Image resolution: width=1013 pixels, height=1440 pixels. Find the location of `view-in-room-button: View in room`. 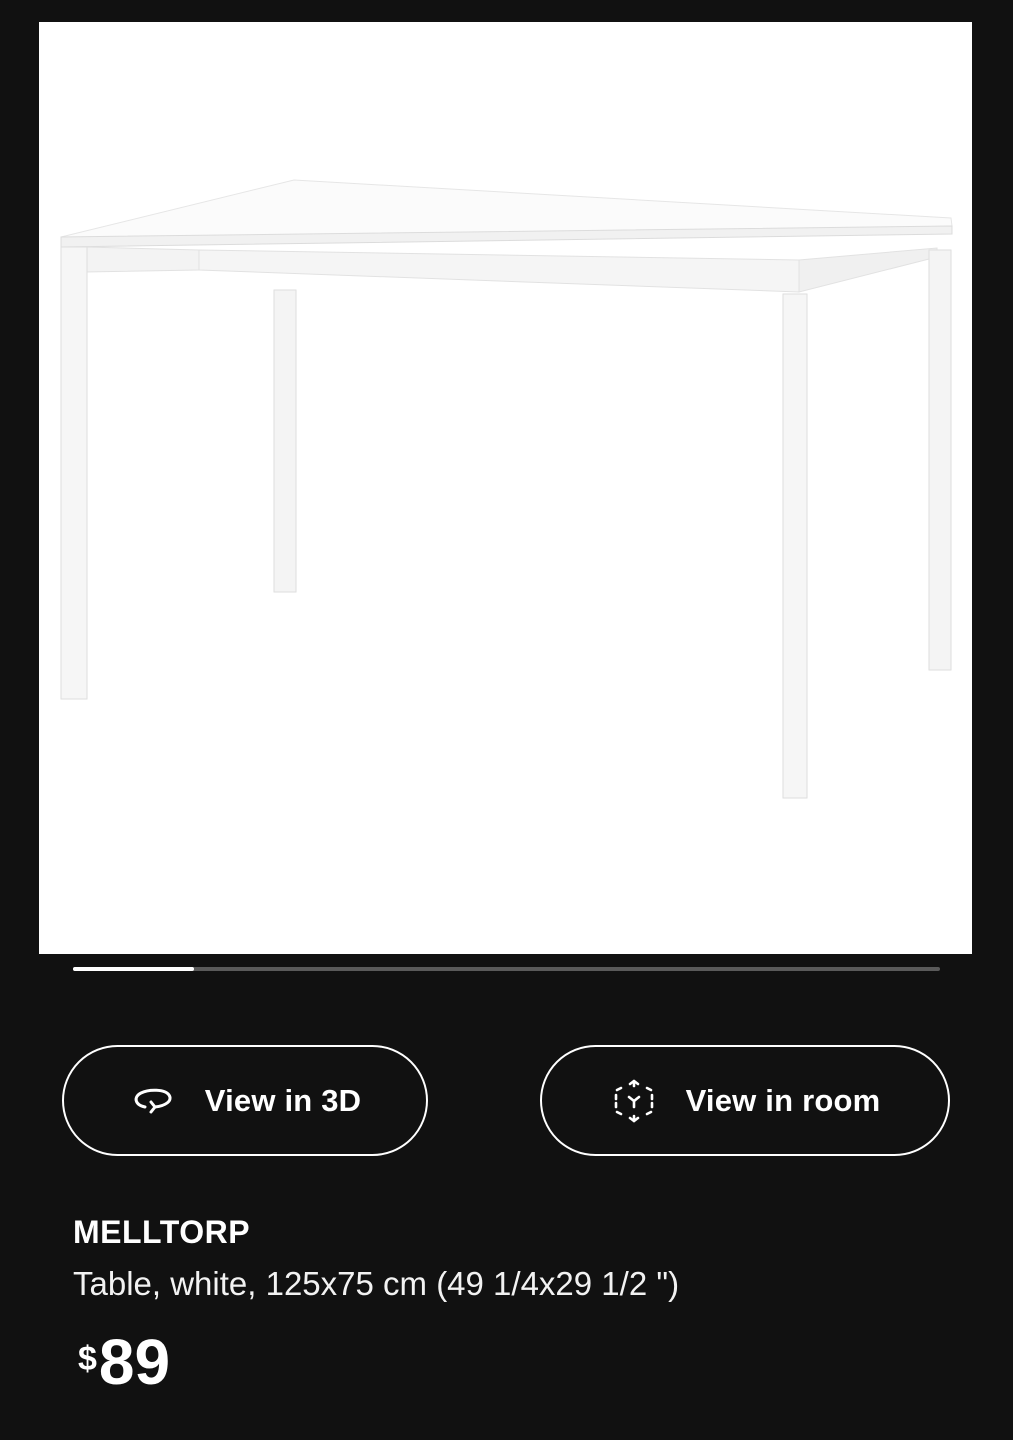

view-in-room-button: View in room is located at coordinates (745, 1100).